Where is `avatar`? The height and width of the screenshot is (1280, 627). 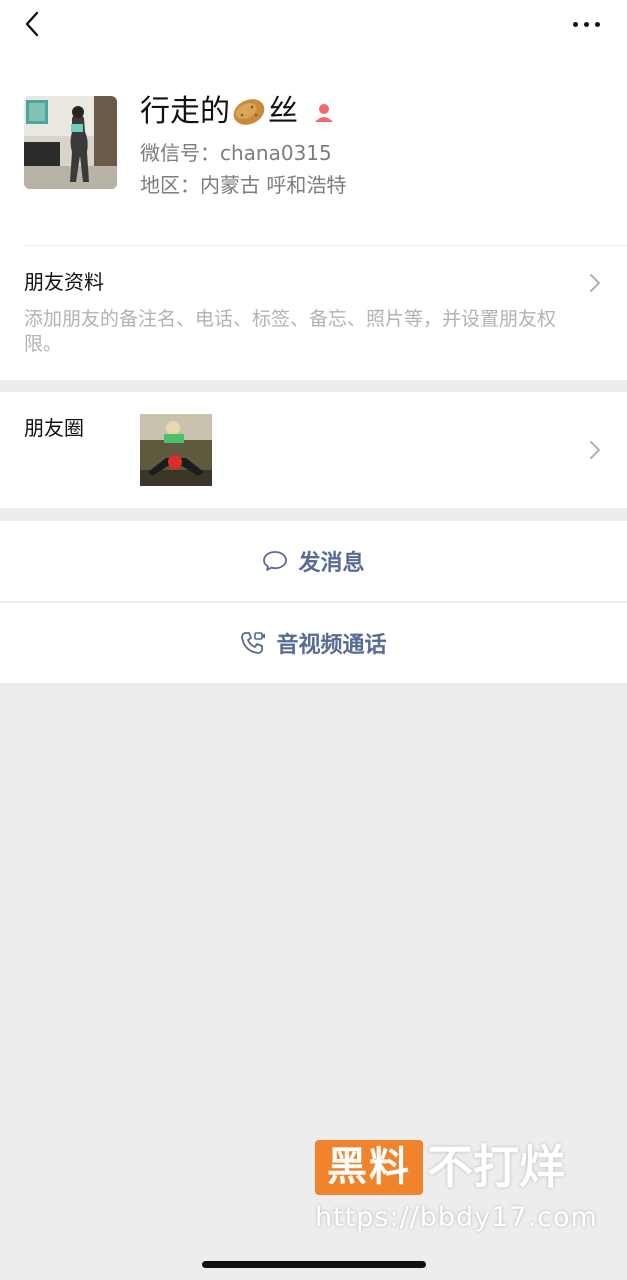
avatar is located at coordinates (70, 142).